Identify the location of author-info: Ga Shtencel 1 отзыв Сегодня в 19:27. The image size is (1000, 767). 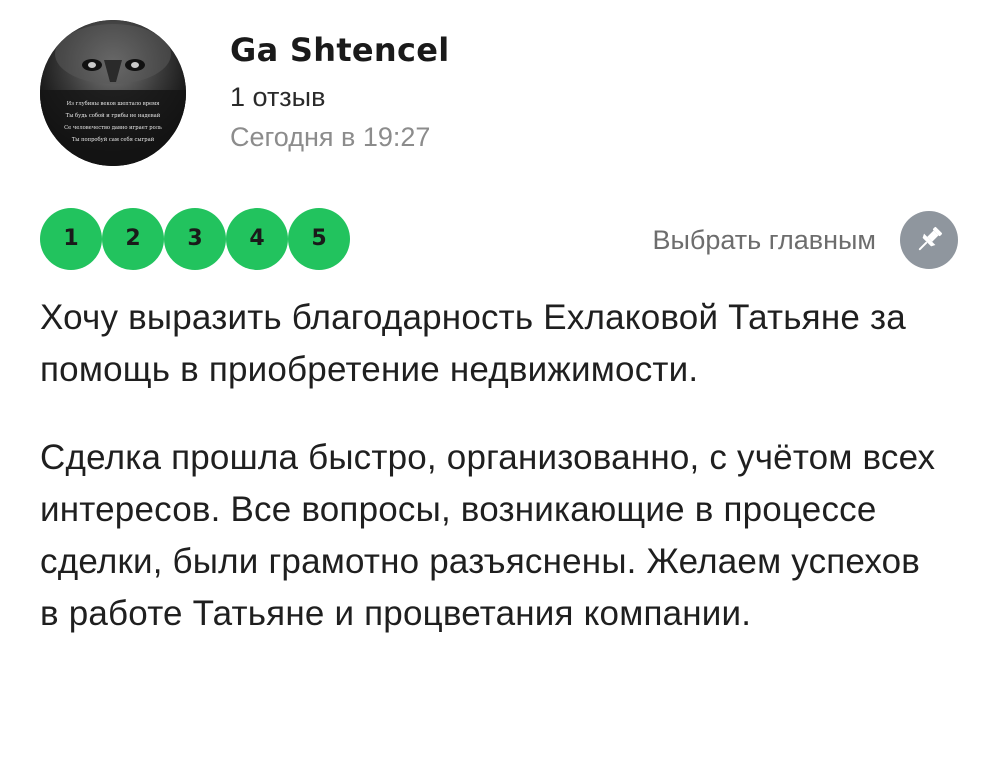
(340, 92).